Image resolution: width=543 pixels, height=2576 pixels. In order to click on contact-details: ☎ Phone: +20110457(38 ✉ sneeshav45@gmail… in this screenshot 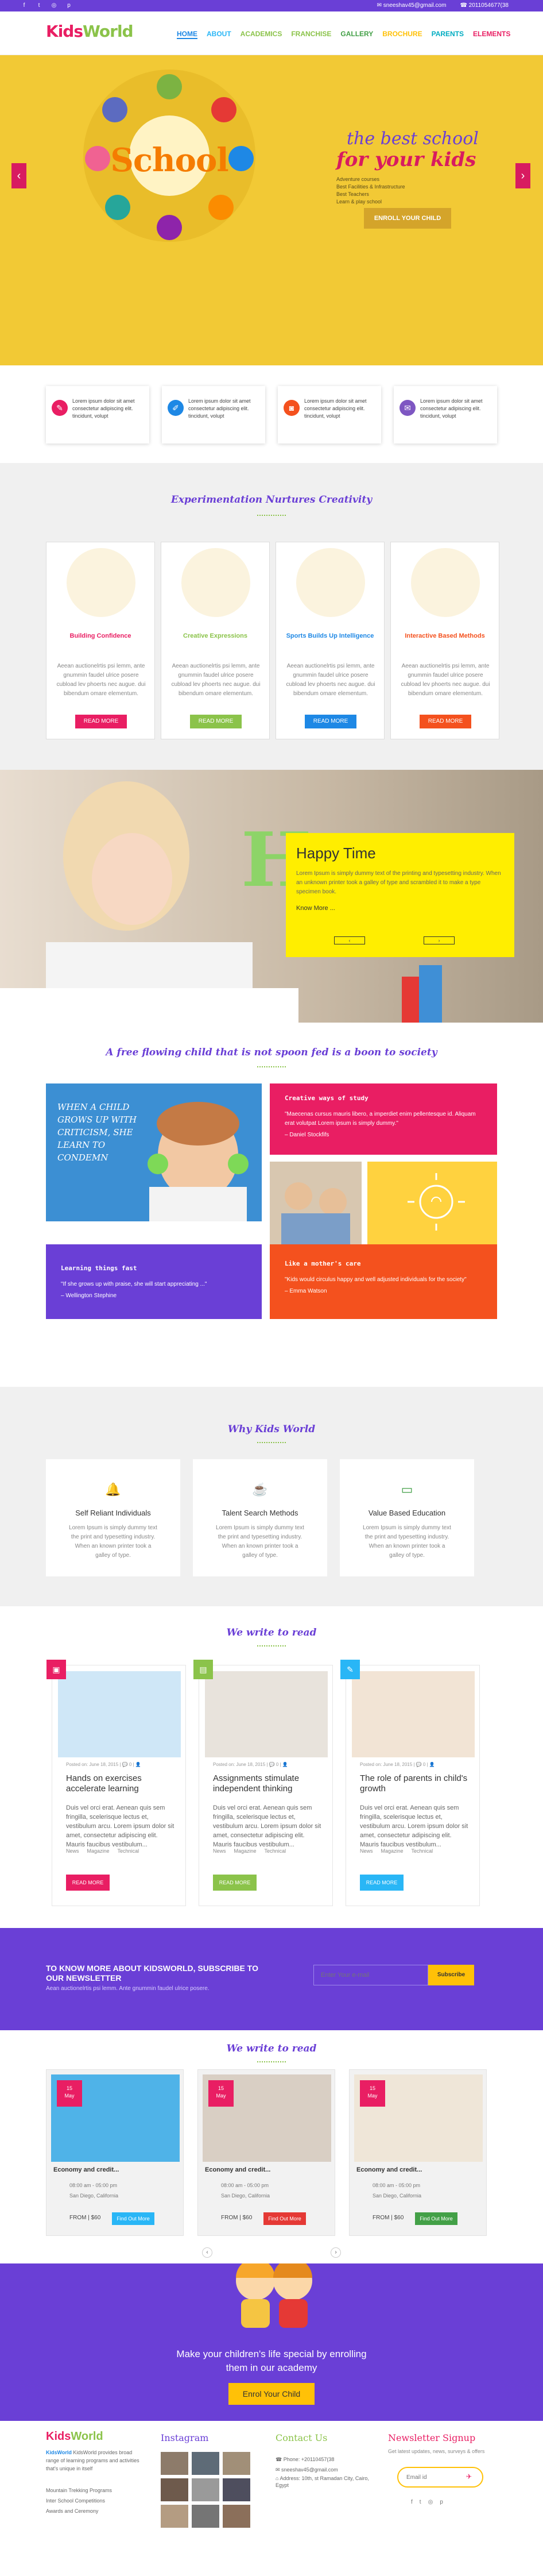, I will do `click(324, 2471)`.